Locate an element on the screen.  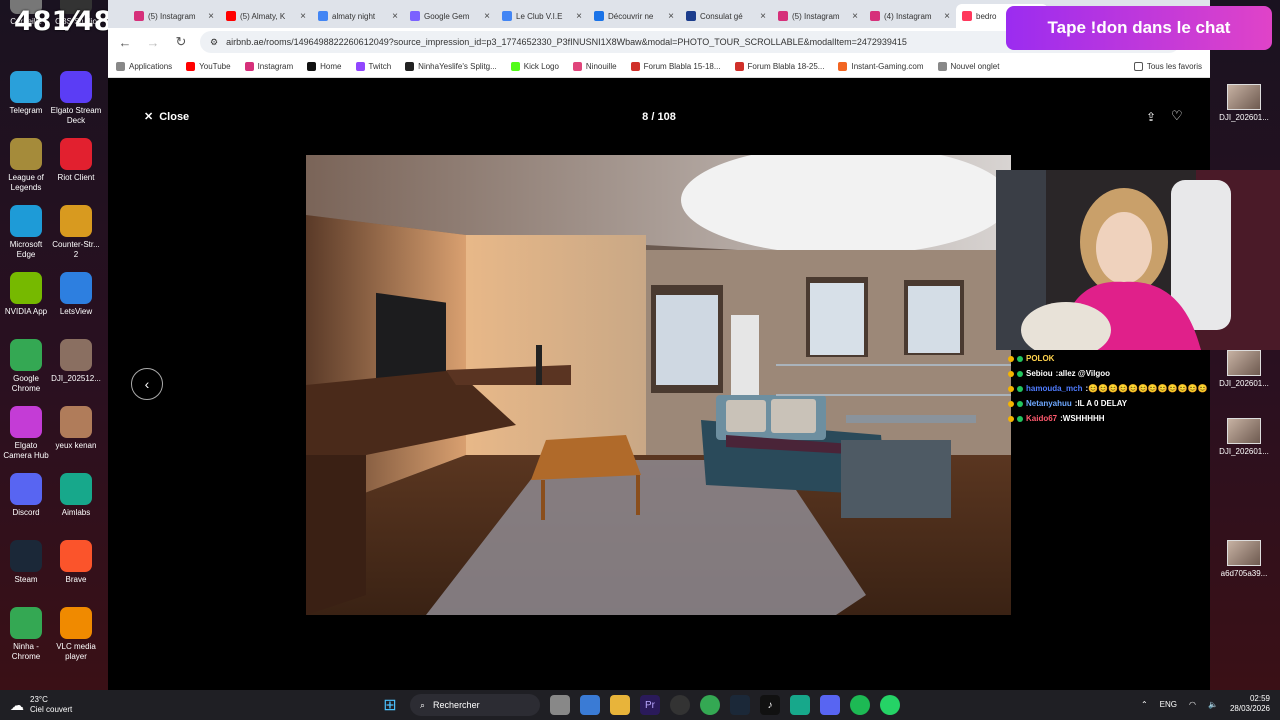
desktop-icon: Telegram is located at coordinates (26, 93).